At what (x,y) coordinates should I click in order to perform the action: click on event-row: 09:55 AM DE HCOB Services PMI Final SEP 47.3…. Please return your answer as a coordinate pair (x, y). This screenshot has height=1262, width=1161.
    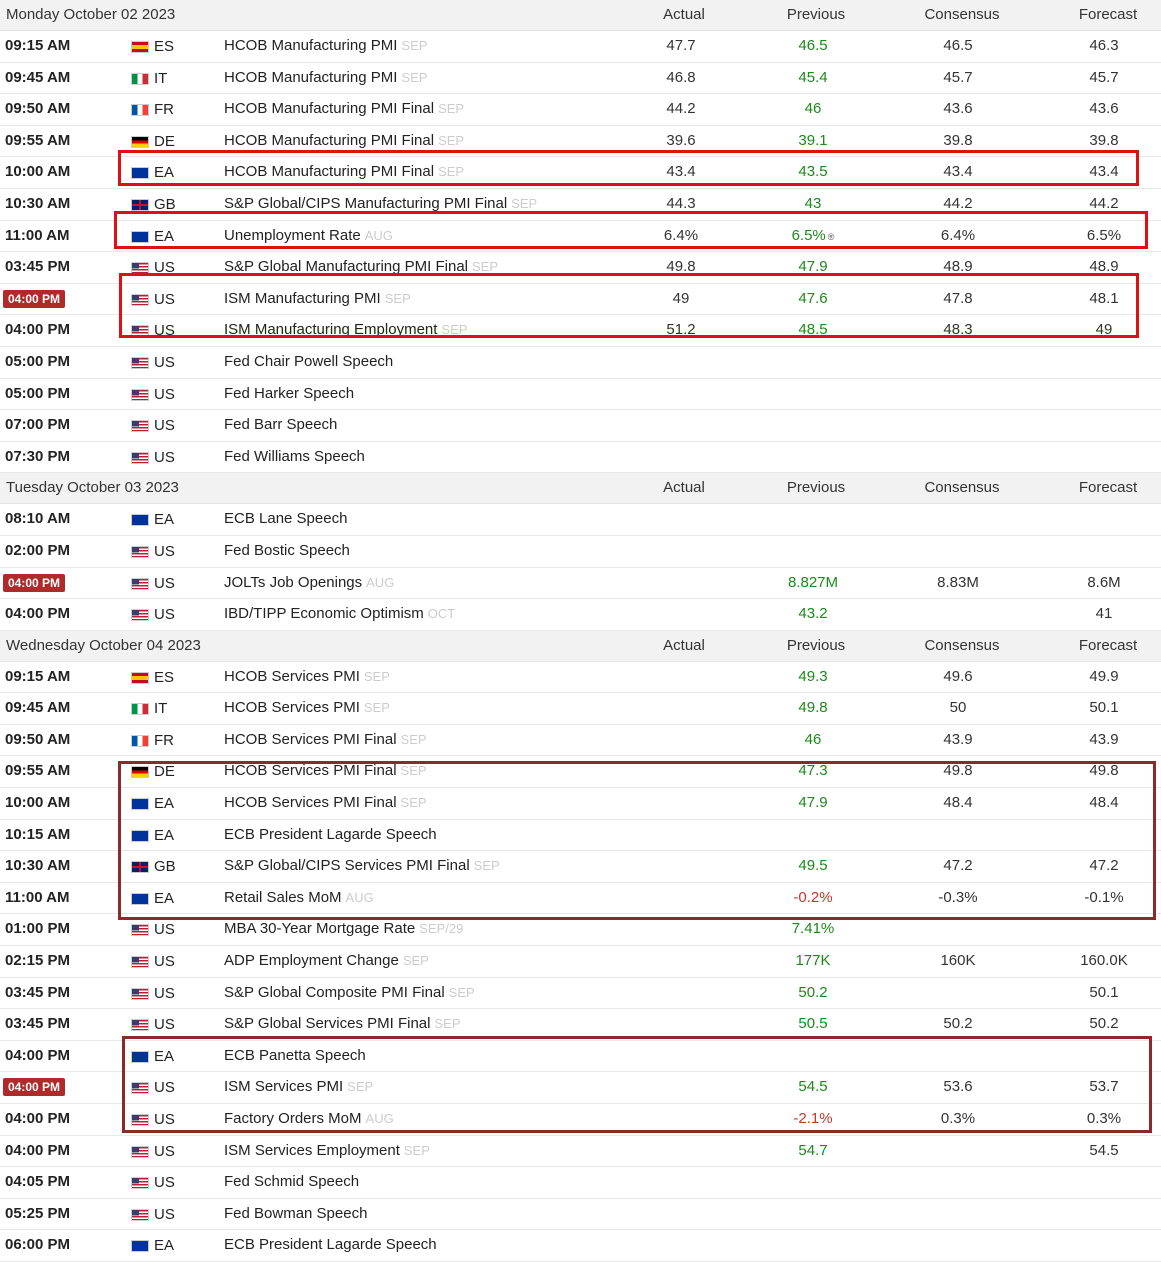
    Looking at the image, I should click on (580, 772).